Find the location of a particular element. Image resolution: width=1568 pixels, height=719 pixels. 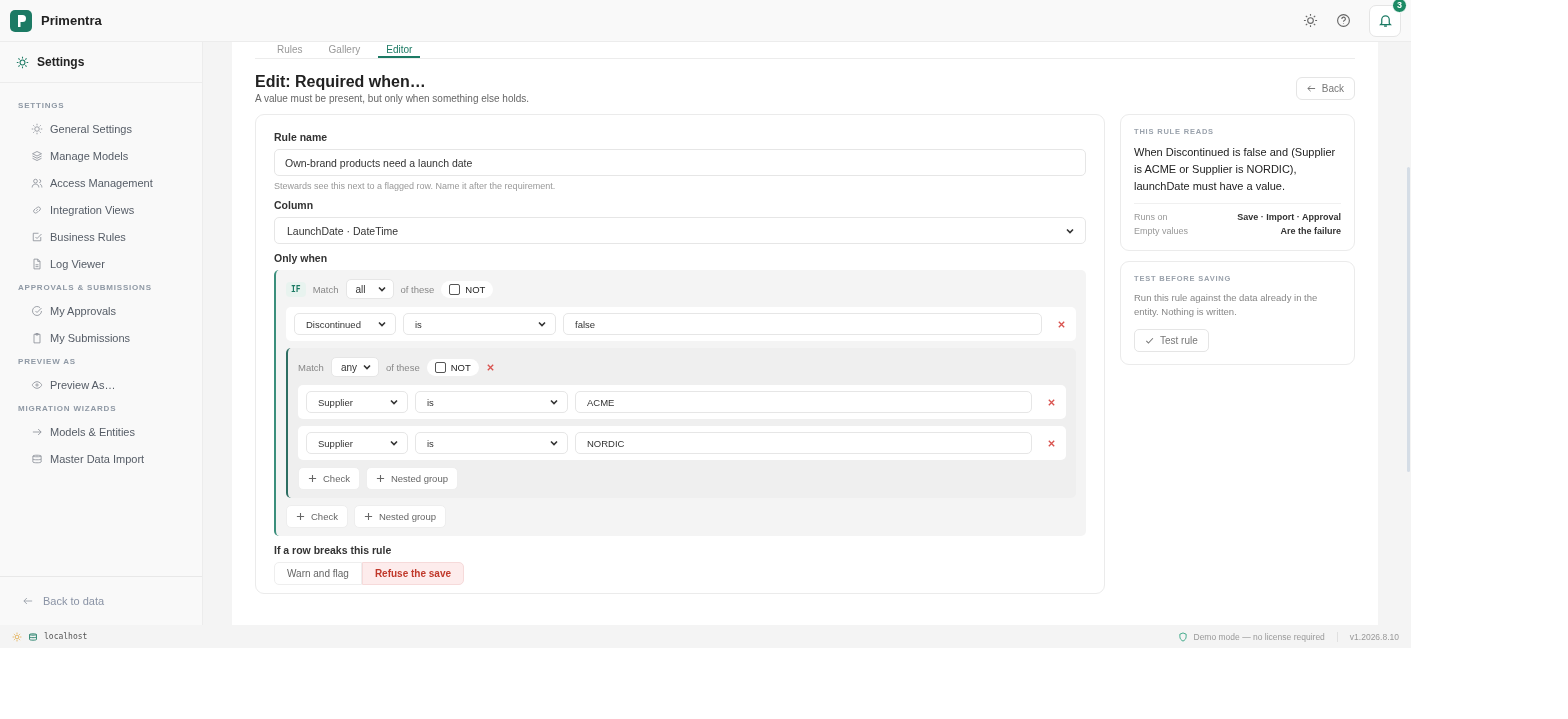

version-label: v1.2026.8.10 is located at coordinates (1374, 636).